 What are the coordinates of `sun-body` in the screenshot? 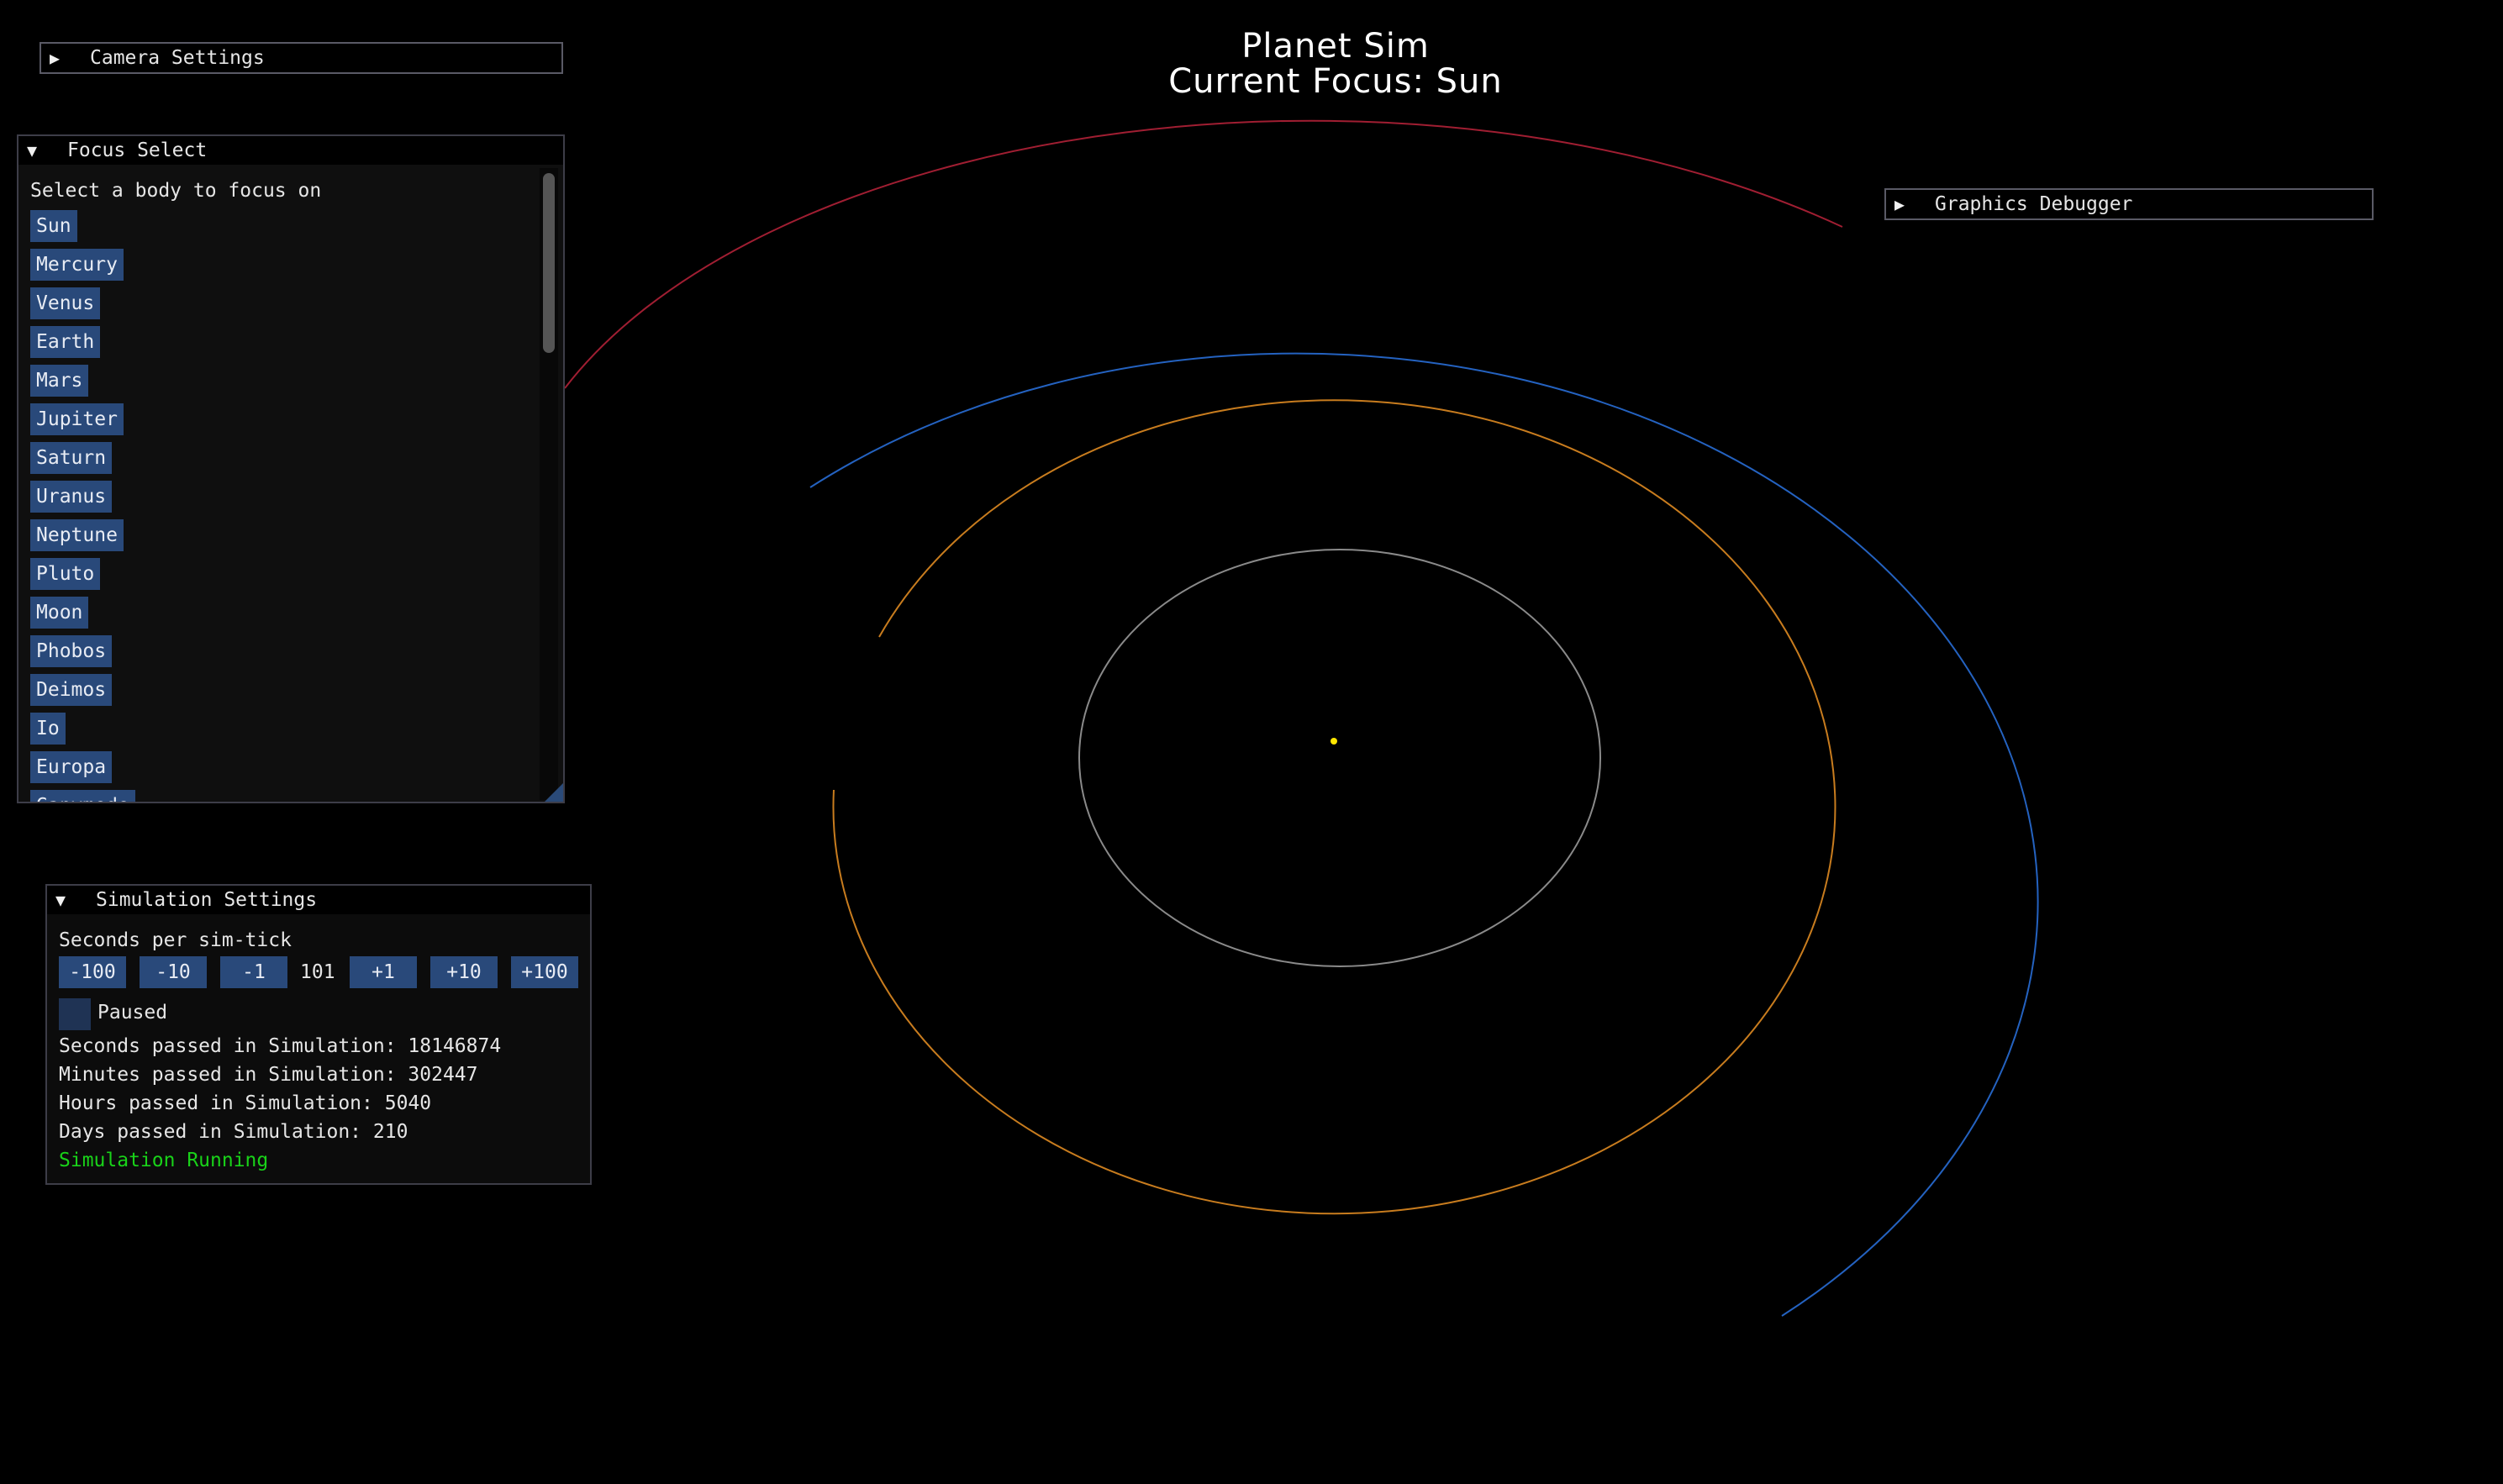 It's located at (1334, 741).